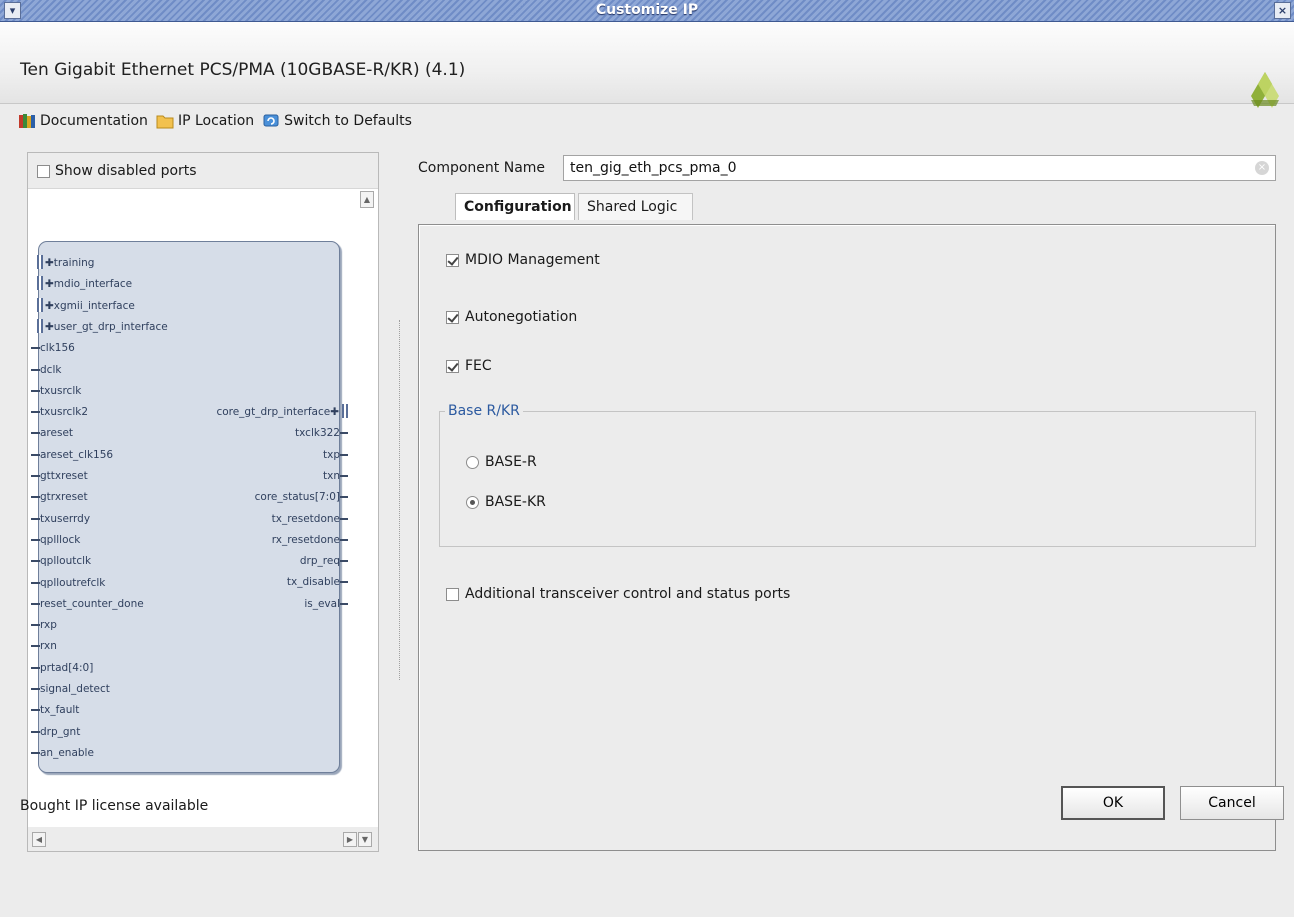  Describe the element at coordinates (515, 502) in the screenshot. I see `base-kr-label: BASE-KR` at that location.